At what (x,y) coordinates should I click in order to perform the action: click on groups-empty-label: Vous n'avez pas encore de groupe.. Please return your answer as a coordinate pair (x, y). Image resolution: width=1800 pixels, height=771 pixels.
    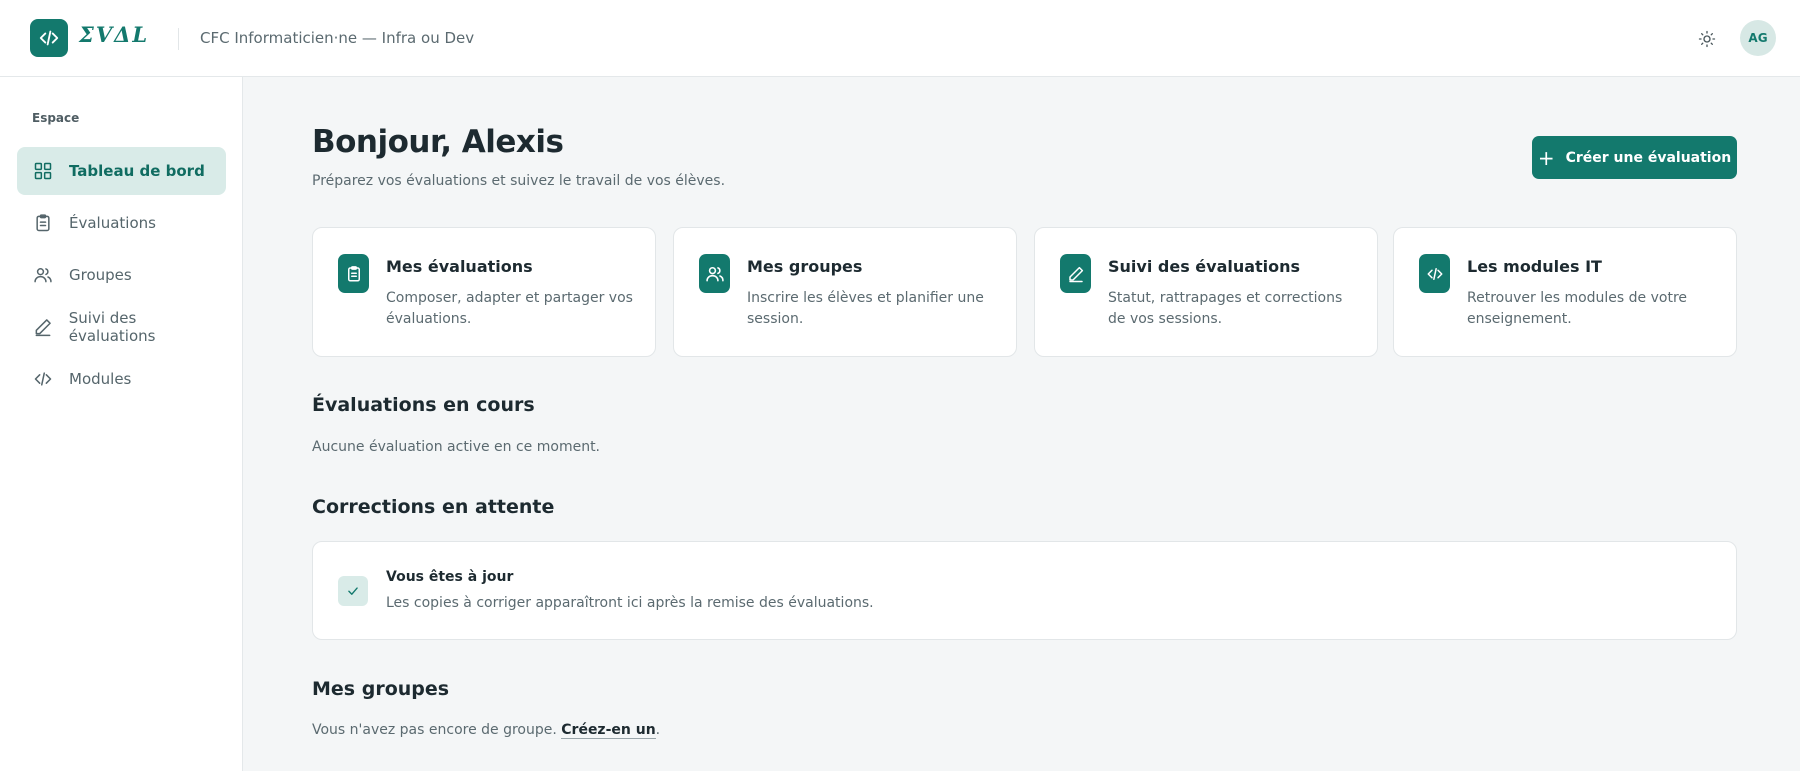
    Looking at the image, I should click on (437, 730).